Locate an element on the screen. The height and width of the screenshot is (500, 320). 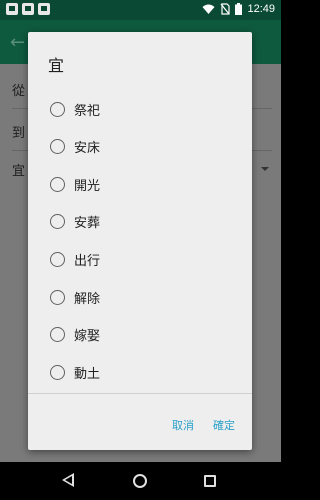
dialog-divider is located at coordinates (140, 393).